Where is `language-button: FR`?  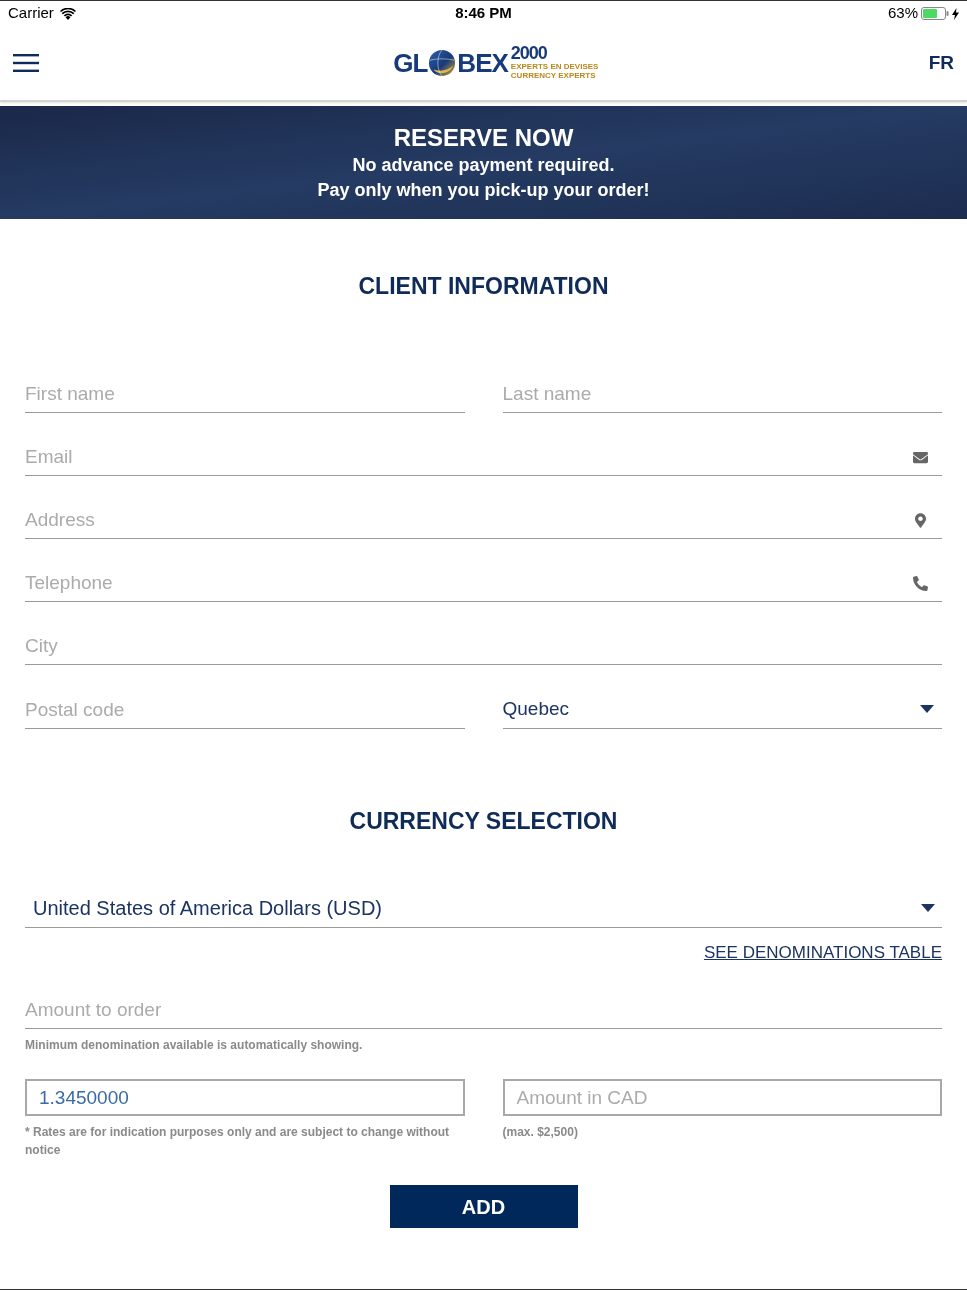 language-button: FR is located at coordinates (941, 63).